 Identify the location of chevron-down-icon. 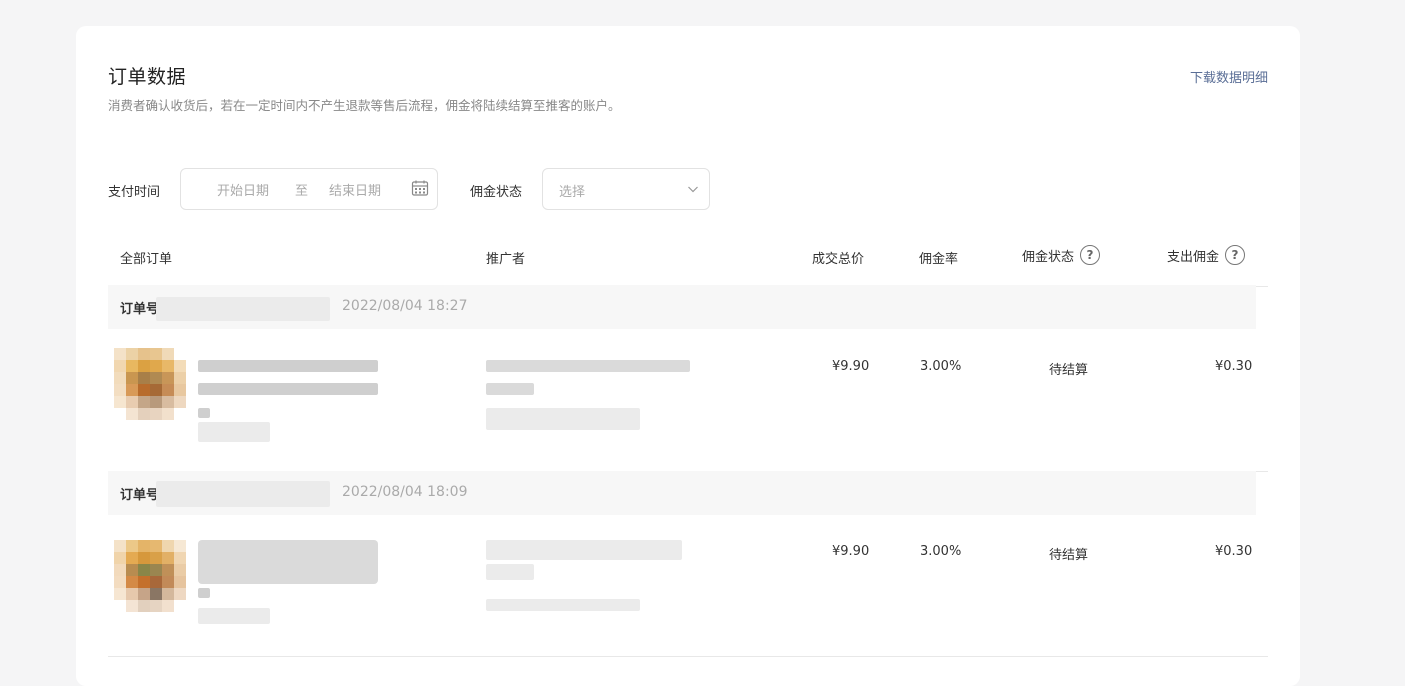
(693, 189).